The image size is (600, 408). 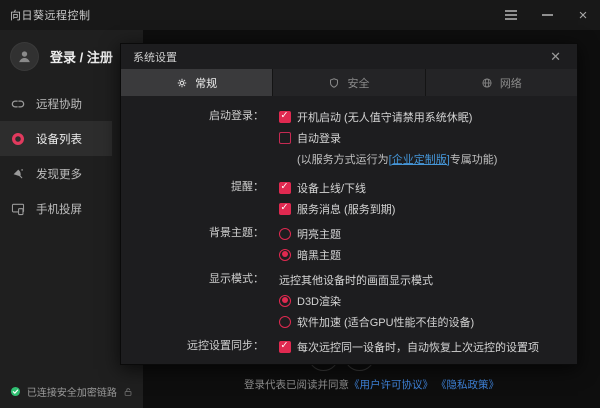 I want to click on checkbox-unchecked-icon, so click(x=285, y=137).